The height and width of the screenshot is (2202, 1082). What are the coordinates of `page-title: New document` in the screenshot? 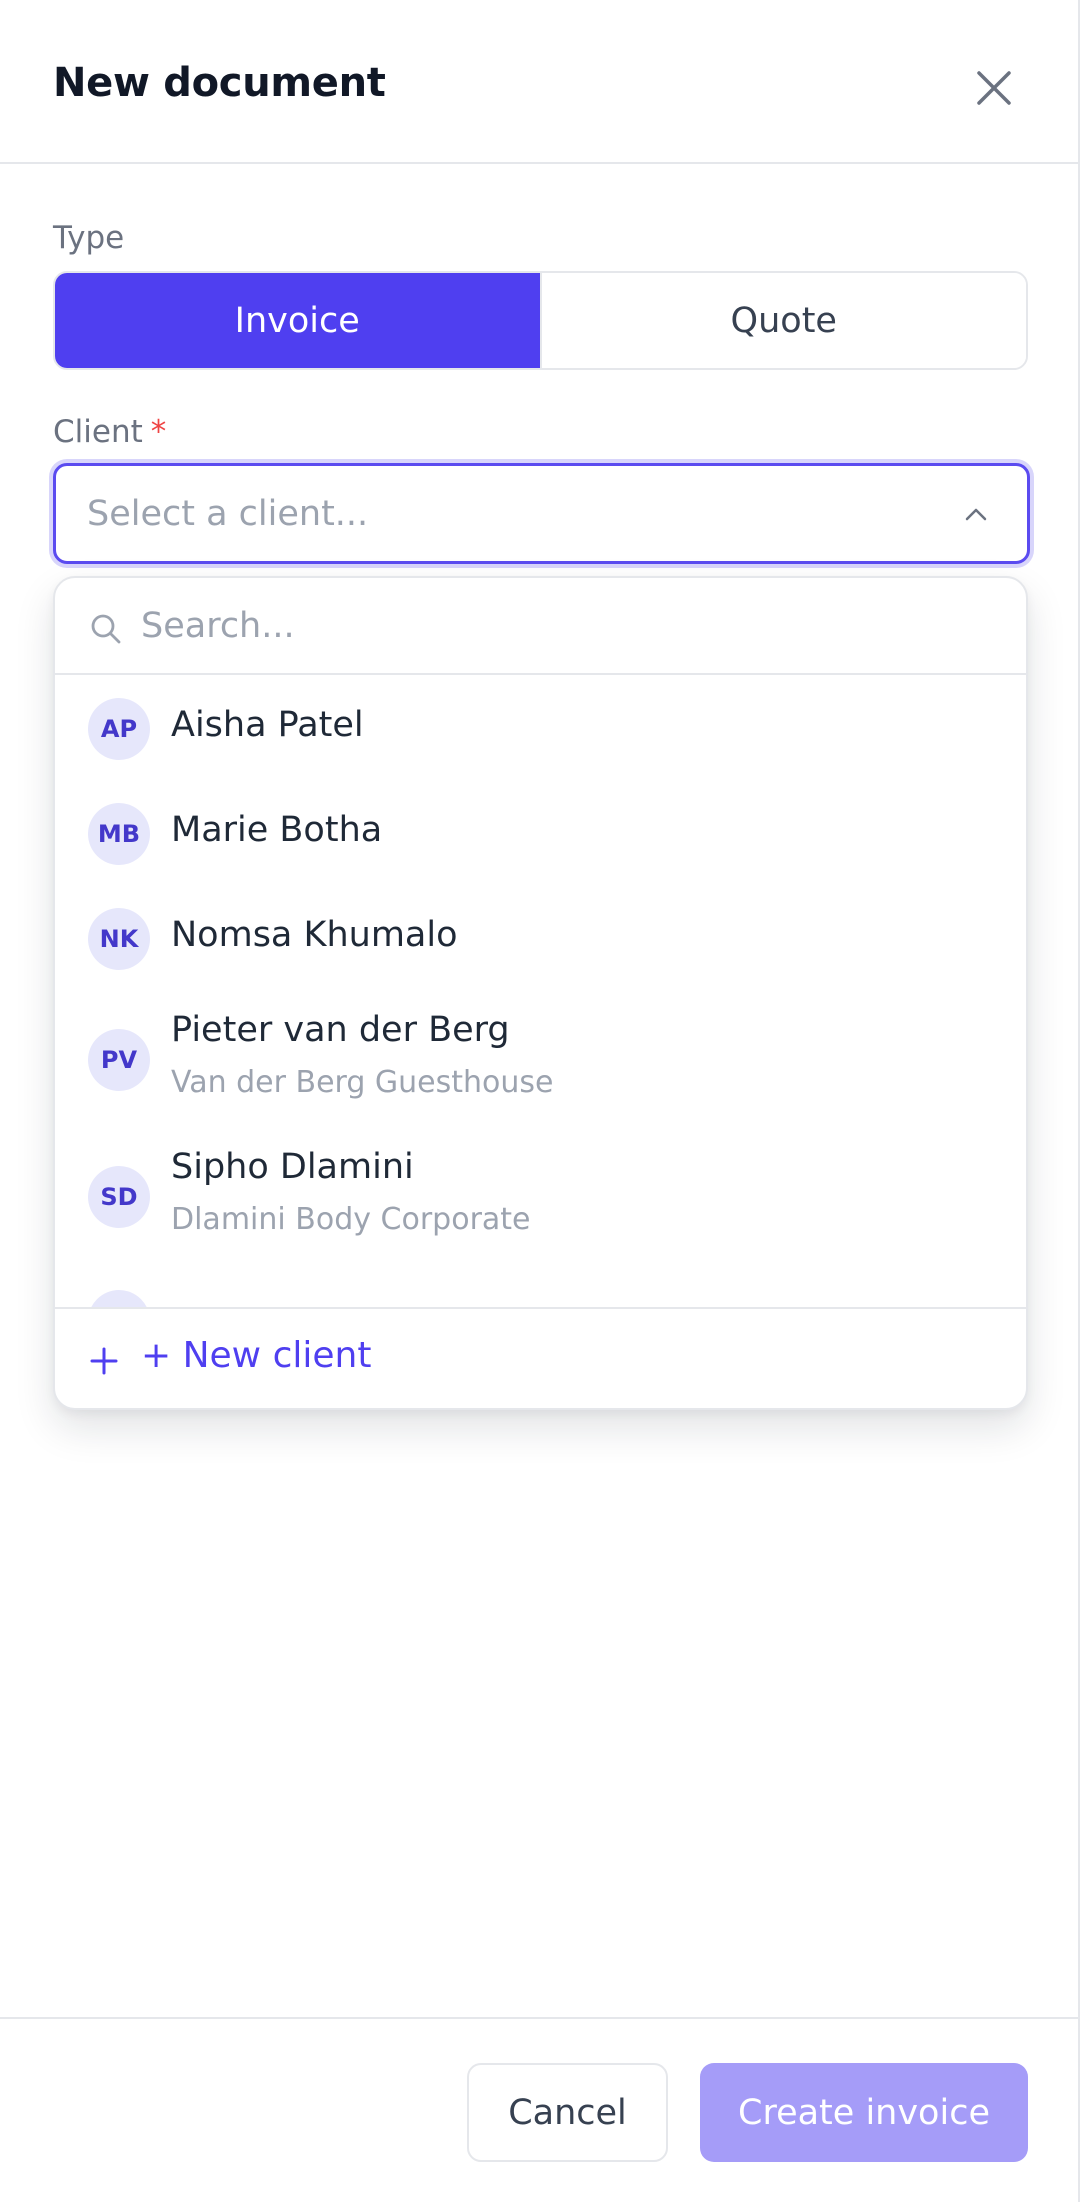 It's located at (219, 83).